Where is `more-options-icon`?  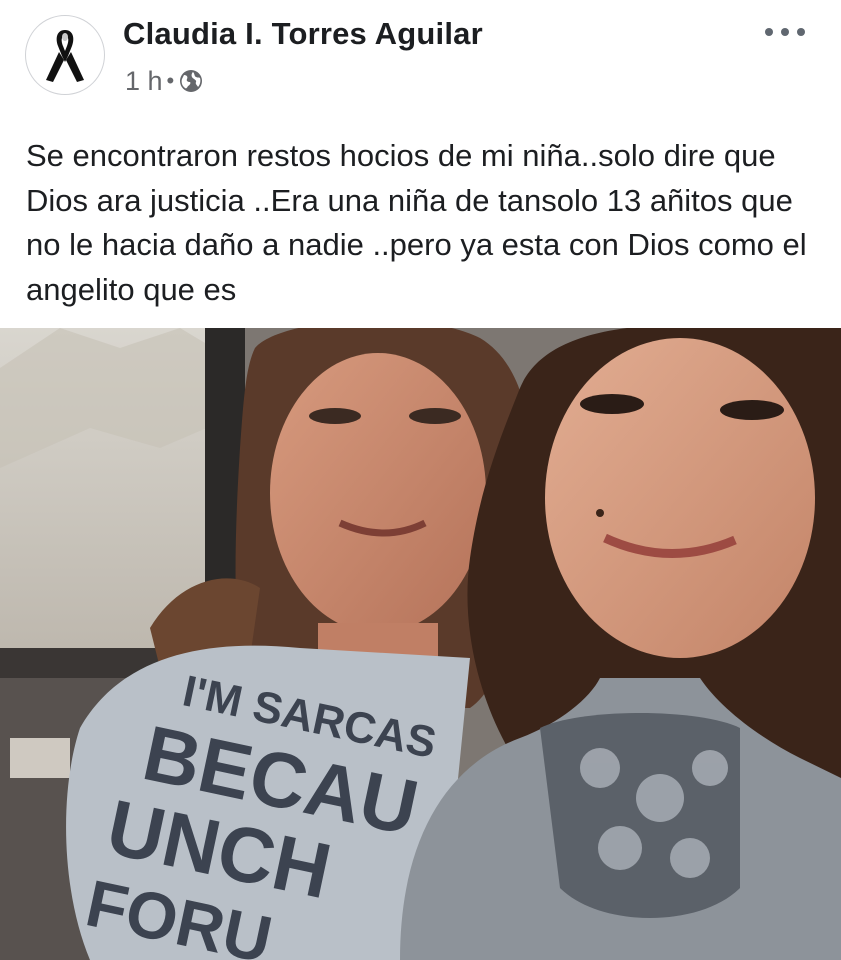 more-options-icon is located at coordinates (769, 32).